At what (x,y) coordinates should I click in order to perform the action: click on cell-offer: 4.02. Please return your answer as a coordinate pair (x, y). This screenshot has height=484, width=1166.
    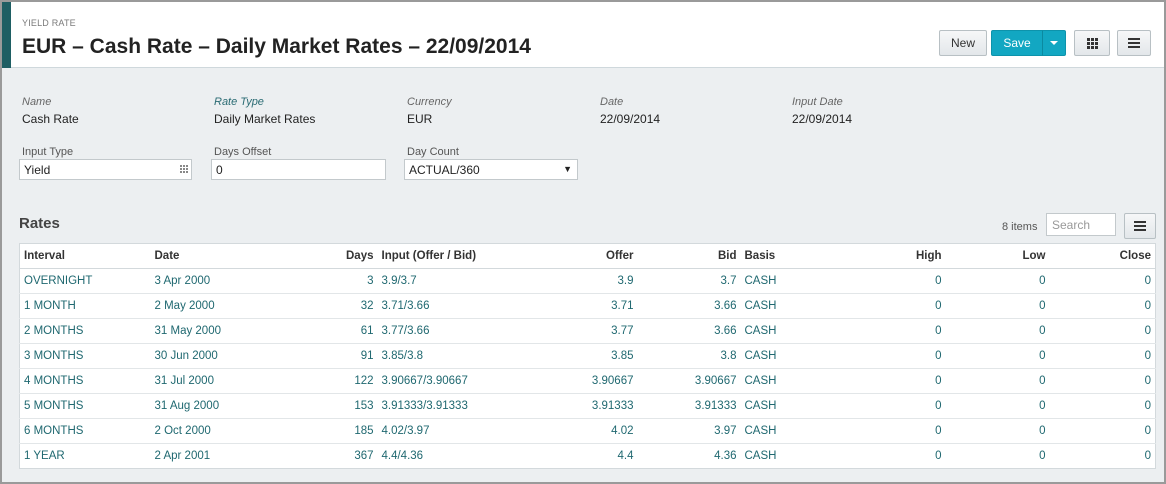
    Looking at the image, I should click on (588, 431).